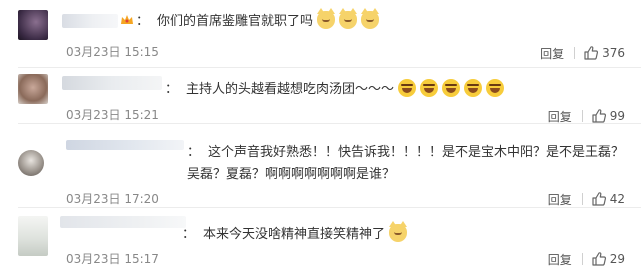 This screenshot has height=274, width=641. I want to click on like-count: 99, so click(617, 116).